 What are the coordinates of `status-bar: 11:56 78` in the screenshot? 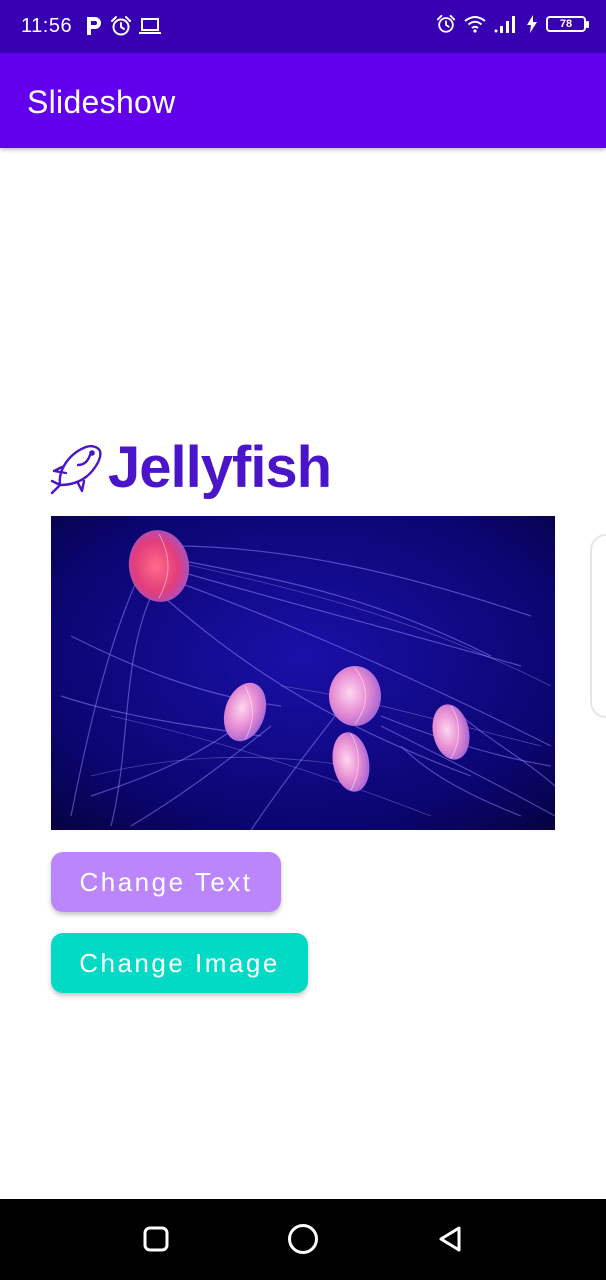 It's located at (303, 26).